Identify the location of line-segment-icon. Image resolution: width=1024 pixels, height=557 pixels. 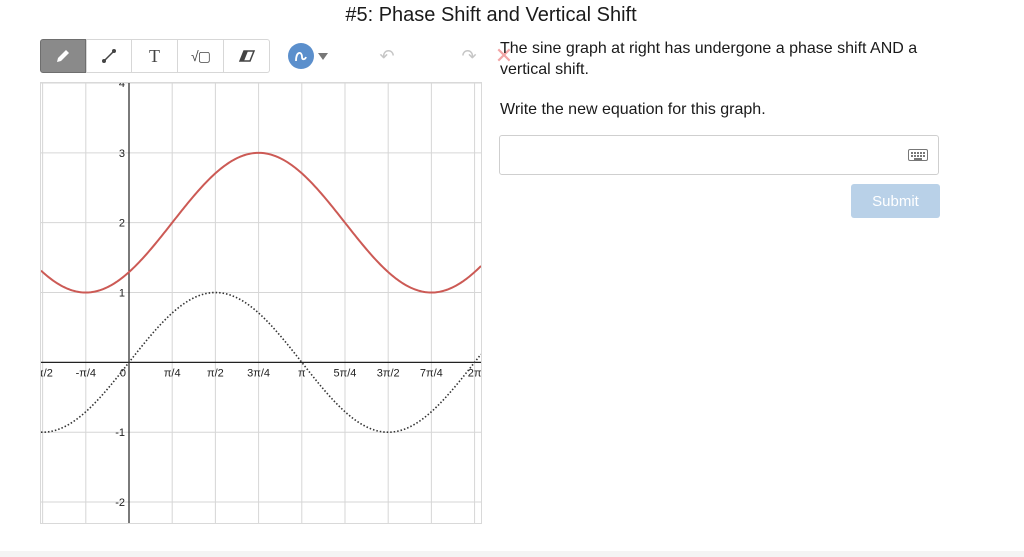
(109, 56).